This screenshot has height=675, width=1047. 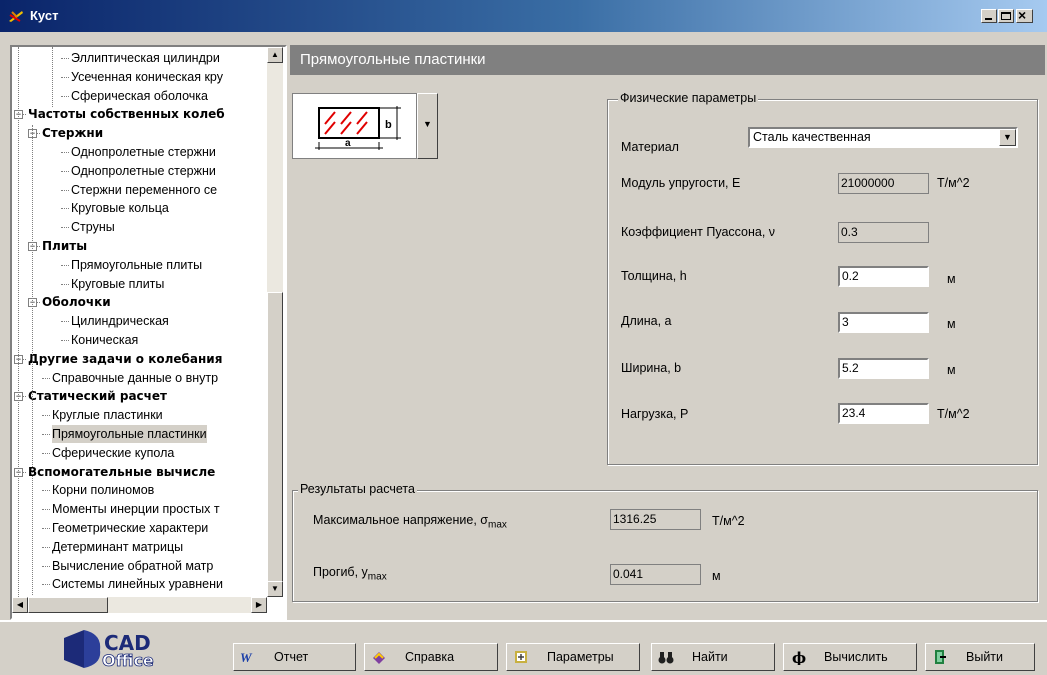 I want to click on tree-item: Прямоугольные пластинки, so click(x=129, y=434).